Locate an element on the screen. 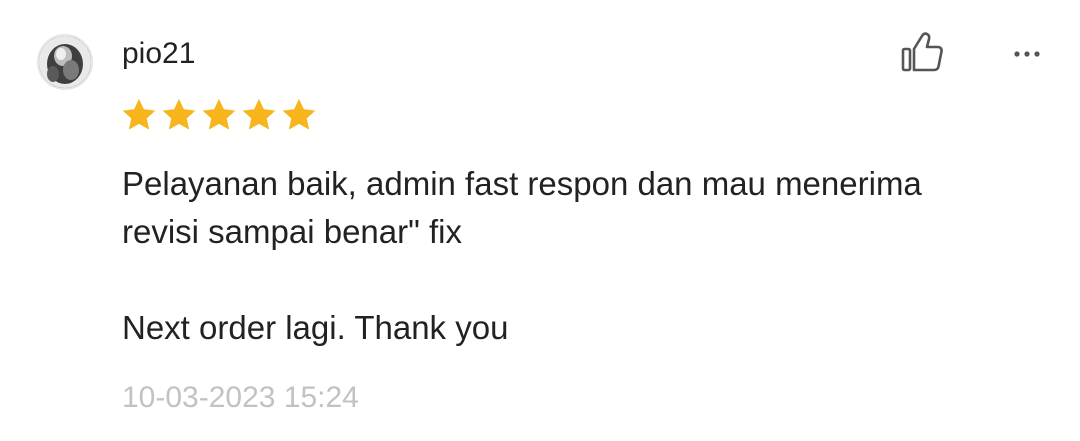  more-options-button is located at coordinates (1028, 54).